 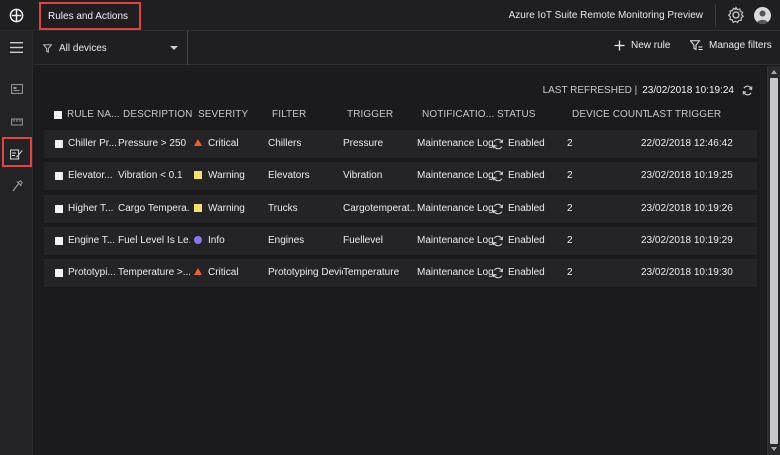 I want to click on plus-icon, so click(x=619, y=45).